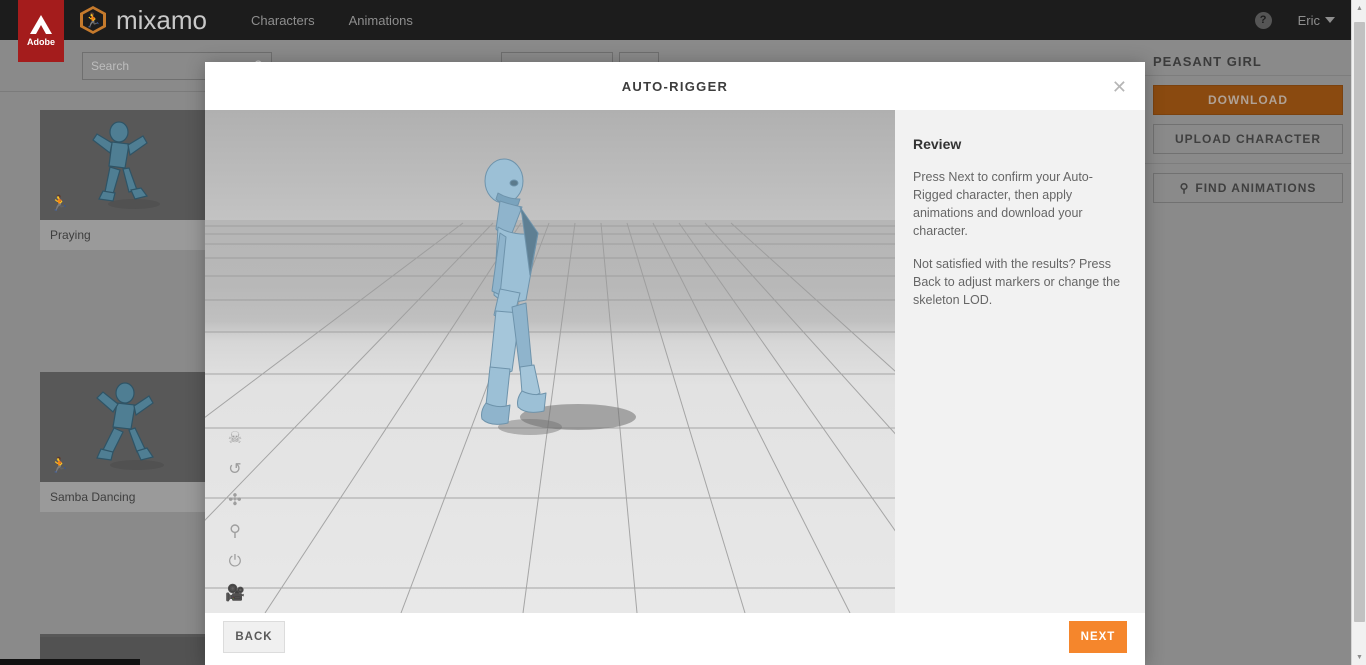 The width and height of the screenshot is (1366, 665). I want to click on animation-list: 🏃 Praying 🏃 Samba Dancing, so click(104, 379).